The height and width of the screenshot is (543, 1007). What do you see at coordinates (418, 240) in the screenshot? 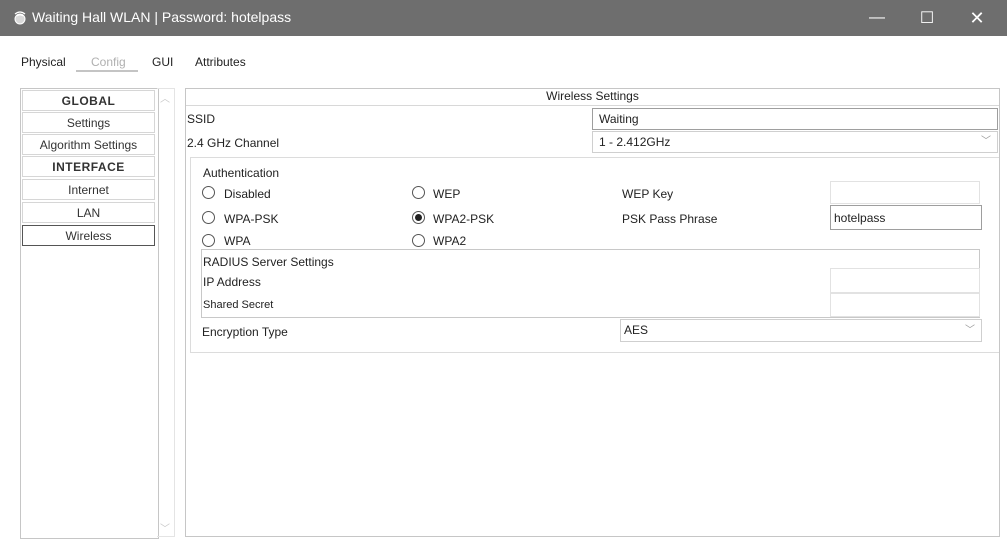
I see `radio-wpa2` at bounding box center [418, 240].